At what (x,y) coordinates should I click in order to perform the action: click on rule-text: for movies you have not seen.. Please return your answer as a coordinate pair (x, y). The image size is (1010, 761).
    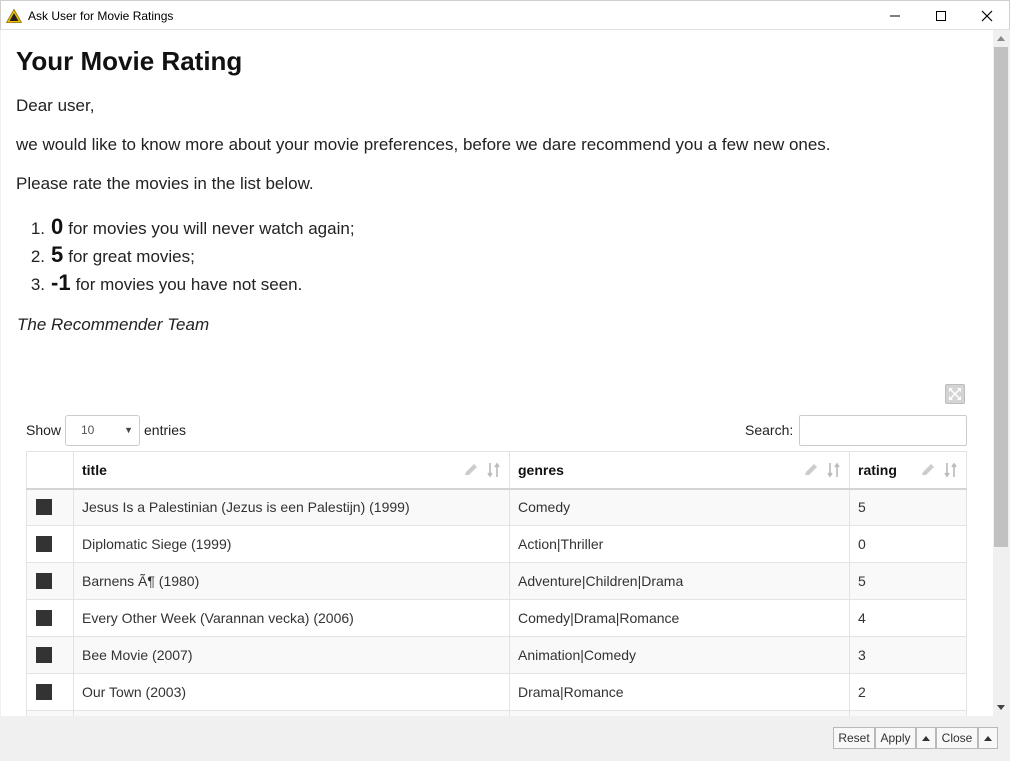
    Looking at the image, I should click on (189, 284).